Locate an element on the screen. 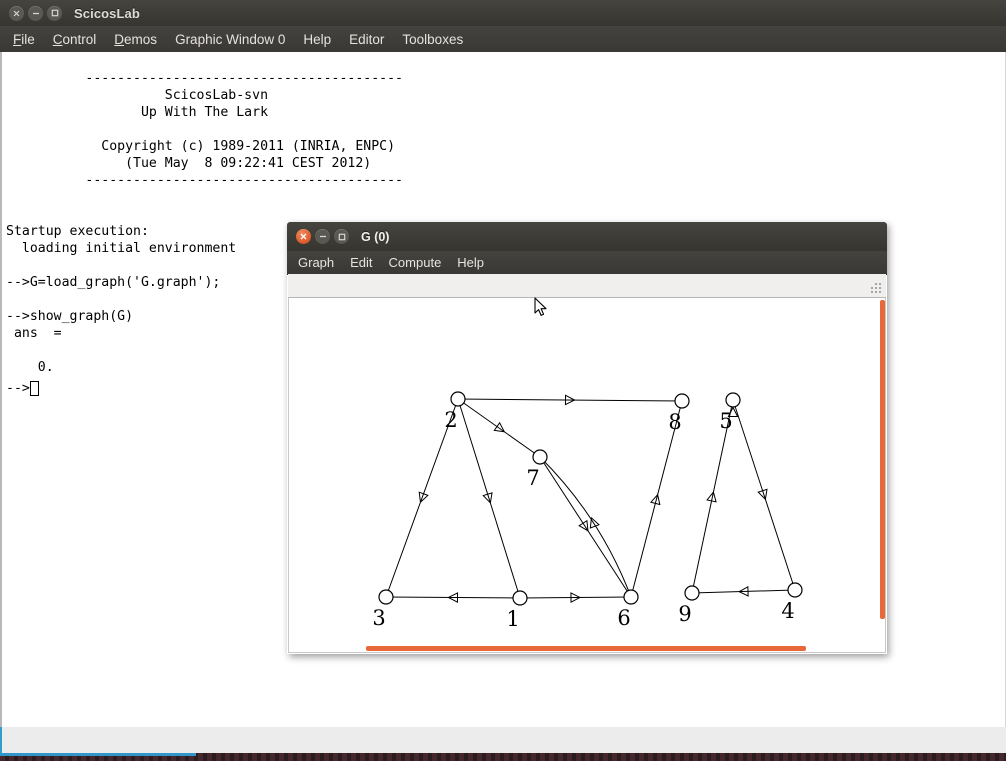 This screenshot has height=761, width=1006. graph-node-label: 6 is located at coordinates (623, 618).